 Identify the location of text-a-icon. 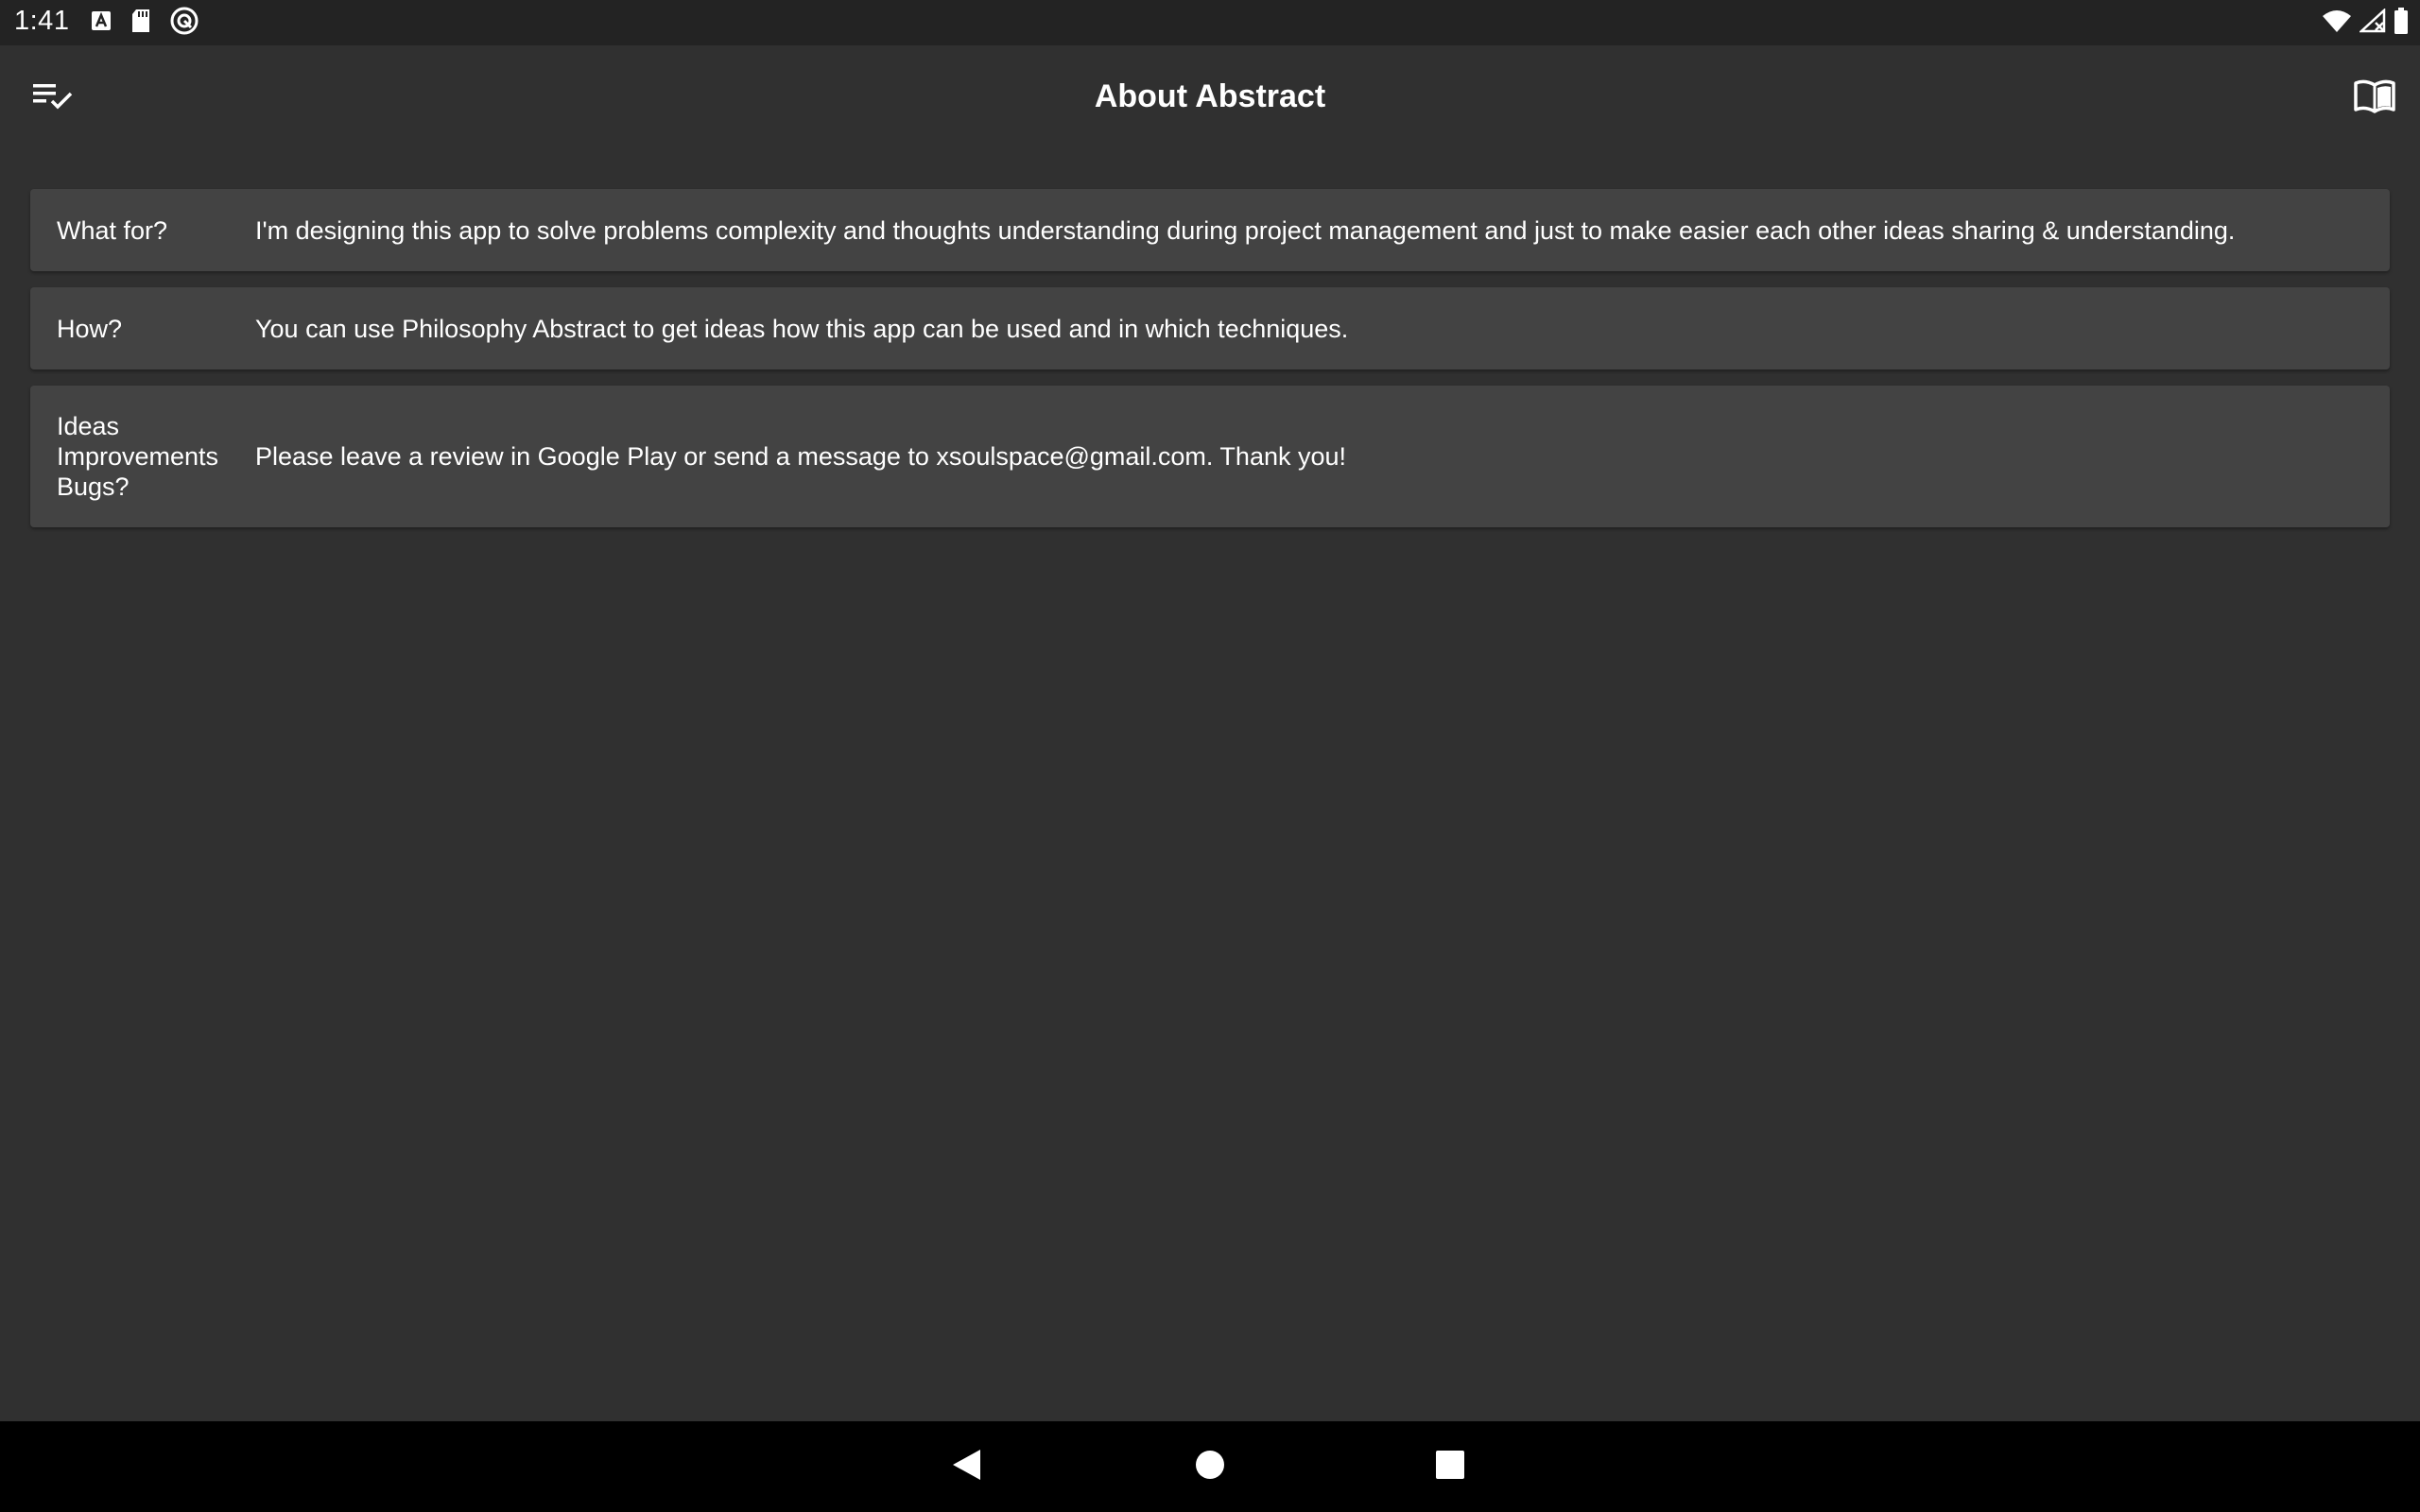
(101, 23).